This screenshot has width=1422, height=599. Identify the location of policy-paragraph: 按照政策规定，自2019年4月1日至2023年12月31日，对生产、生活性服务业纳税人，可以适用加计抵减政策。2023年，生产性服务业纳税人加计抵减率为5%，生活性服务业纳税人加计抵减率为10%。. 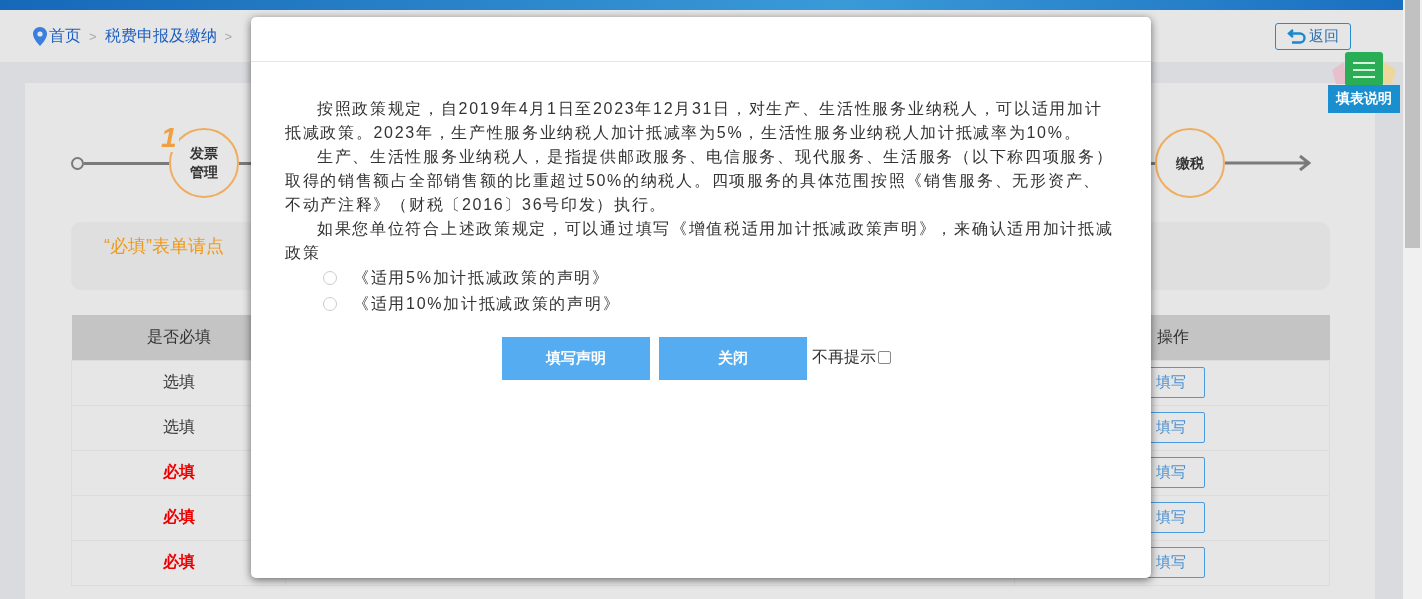
(694, 121).